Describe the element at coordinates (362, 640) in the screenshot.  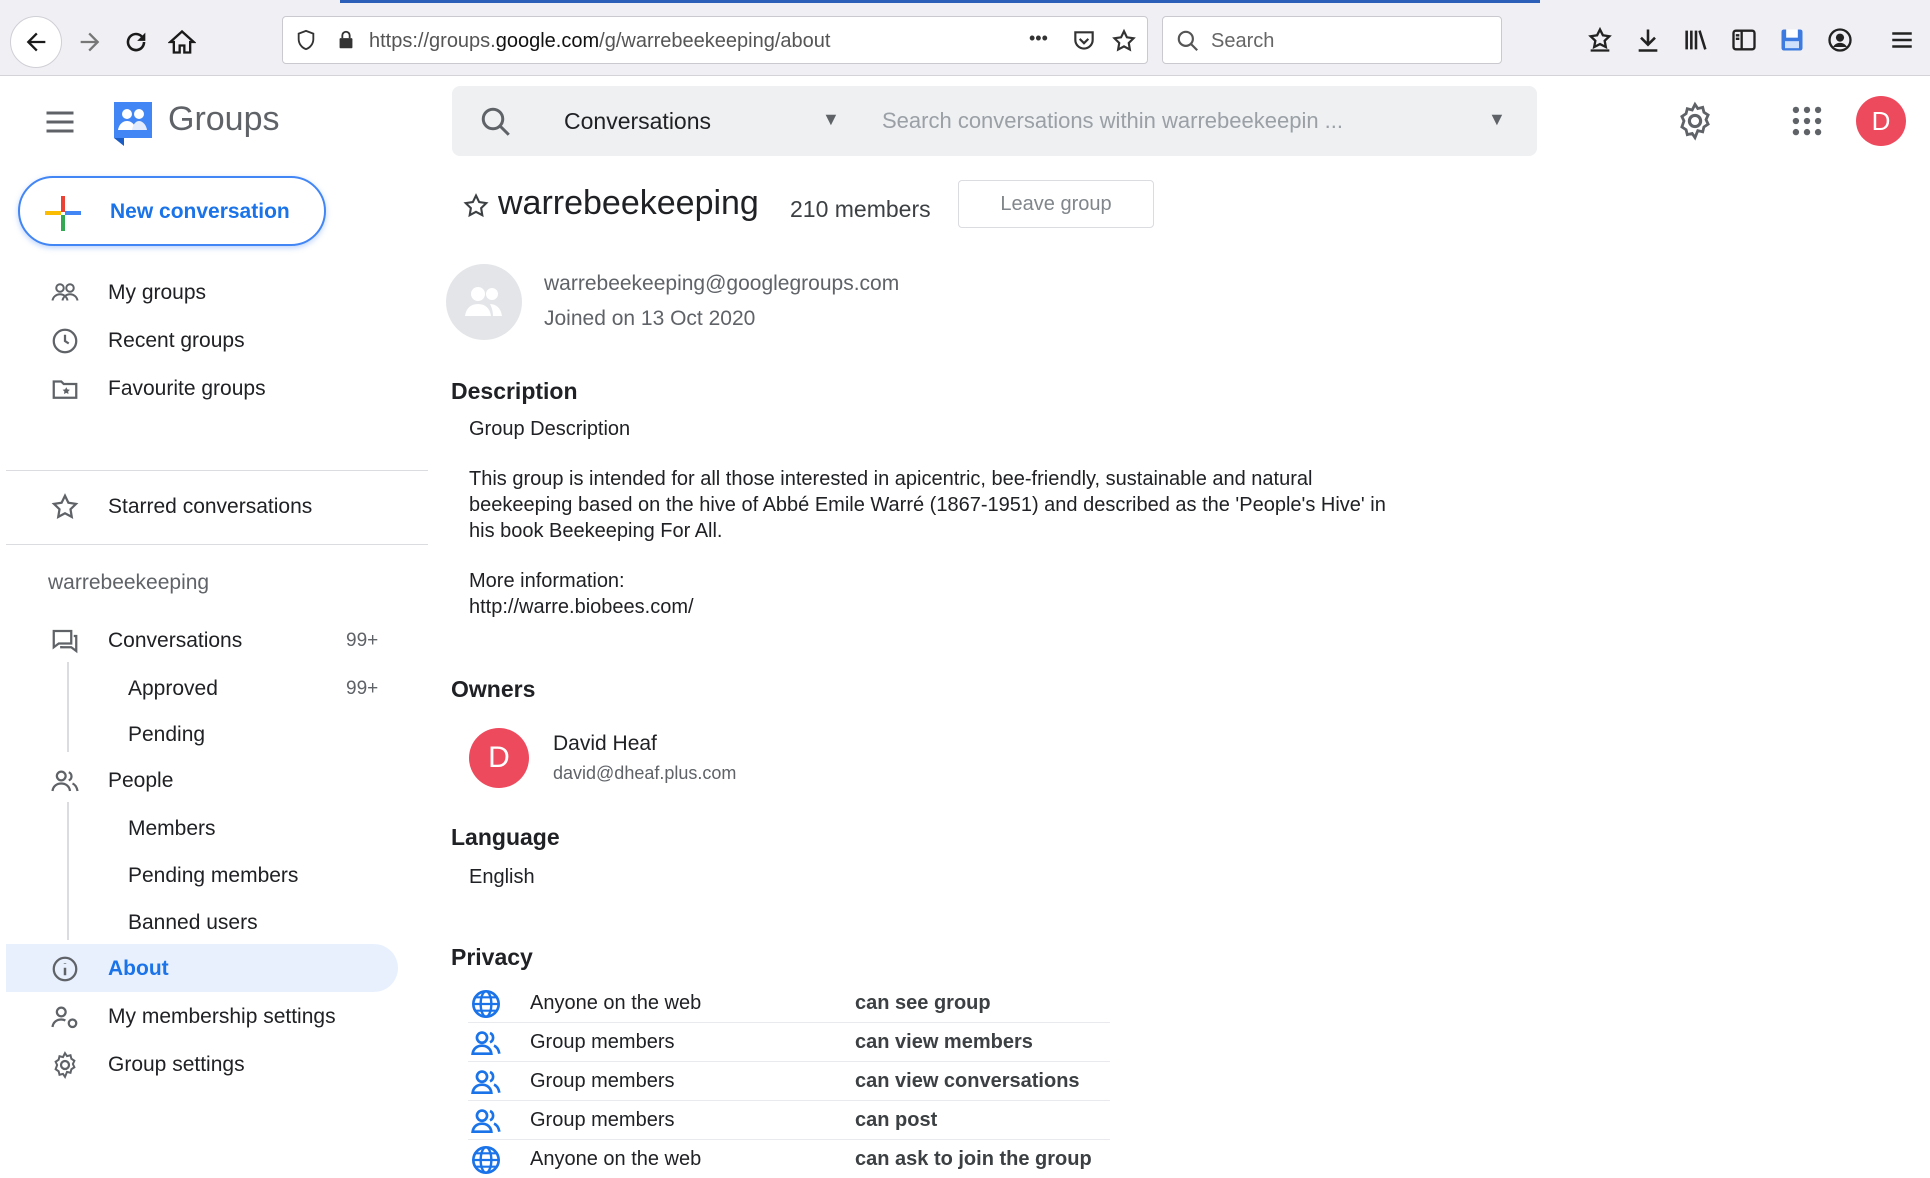
I see `conversations-count: 99+` at that location.